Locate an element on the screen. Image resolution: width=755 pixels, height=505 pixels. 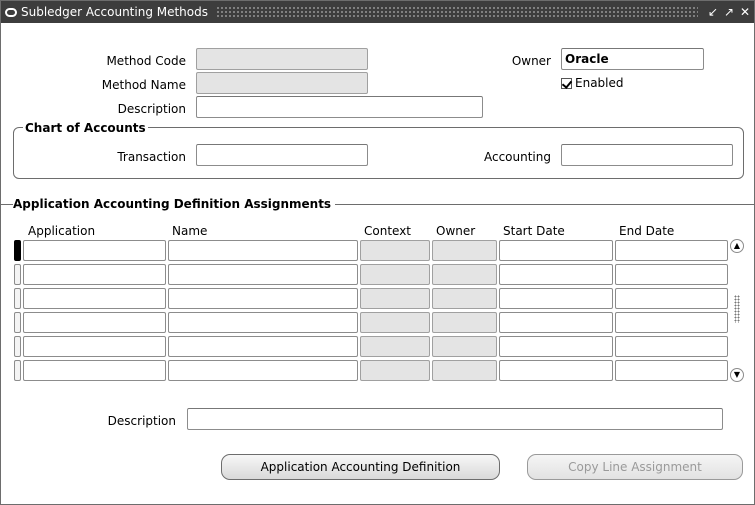
application-accounting-definition-button: Application Accounting Definition is located at coordinates (360, 467).